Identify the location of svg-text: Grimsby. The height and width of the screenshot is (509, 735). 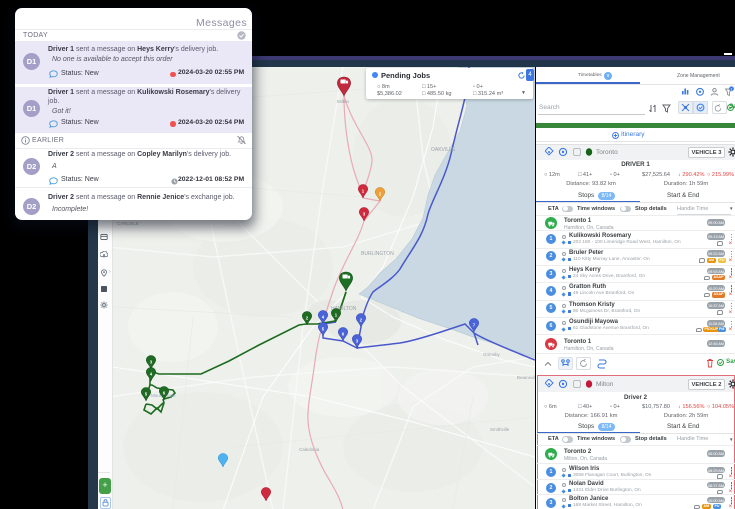
(491, 354).